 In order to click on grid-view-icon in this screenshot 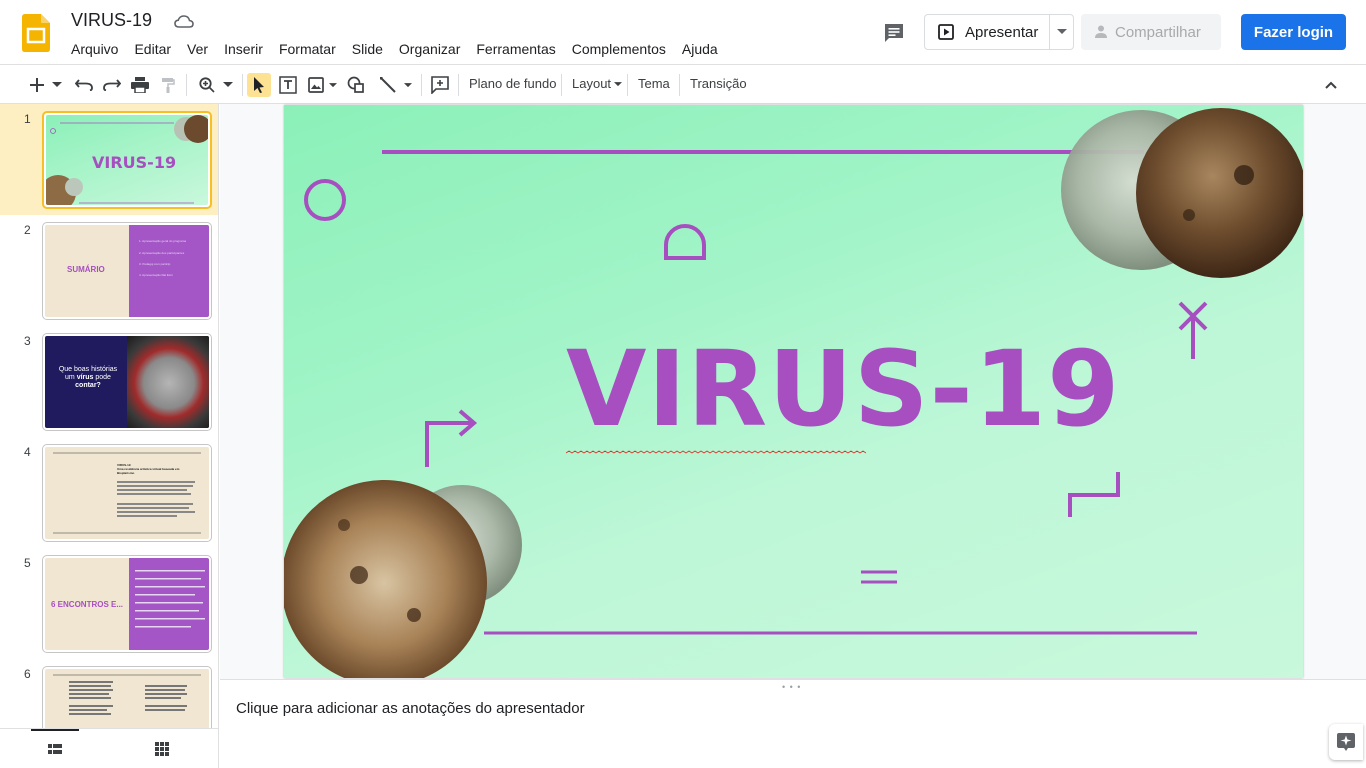, I will do `click(162, 749)`.